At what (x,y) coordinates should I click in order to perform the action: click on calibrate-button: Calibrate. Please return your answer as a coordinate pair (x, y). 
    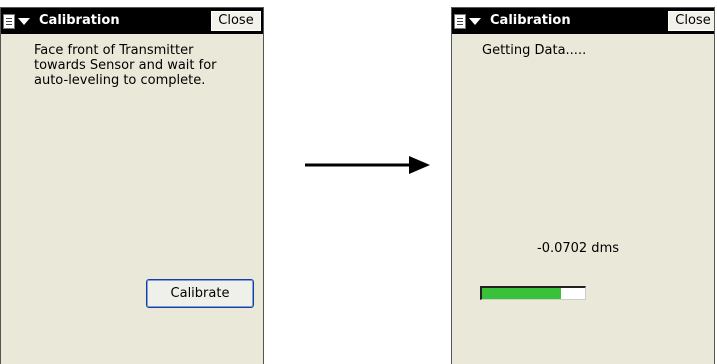
    Looking at the image, I should click on (200, 293).